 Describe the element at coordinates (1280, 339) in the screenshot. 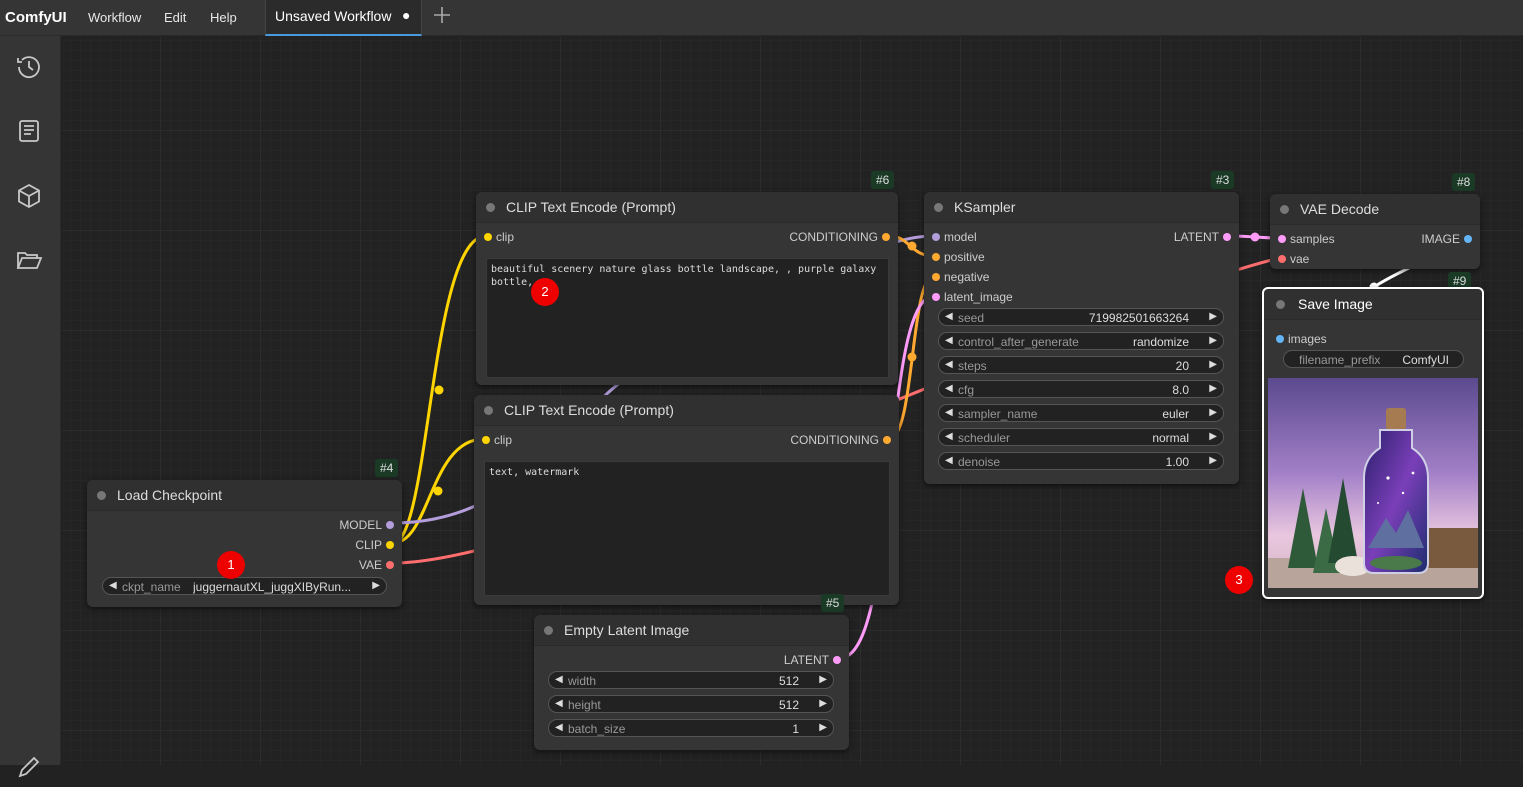

I see `input-images-socket` at that location.